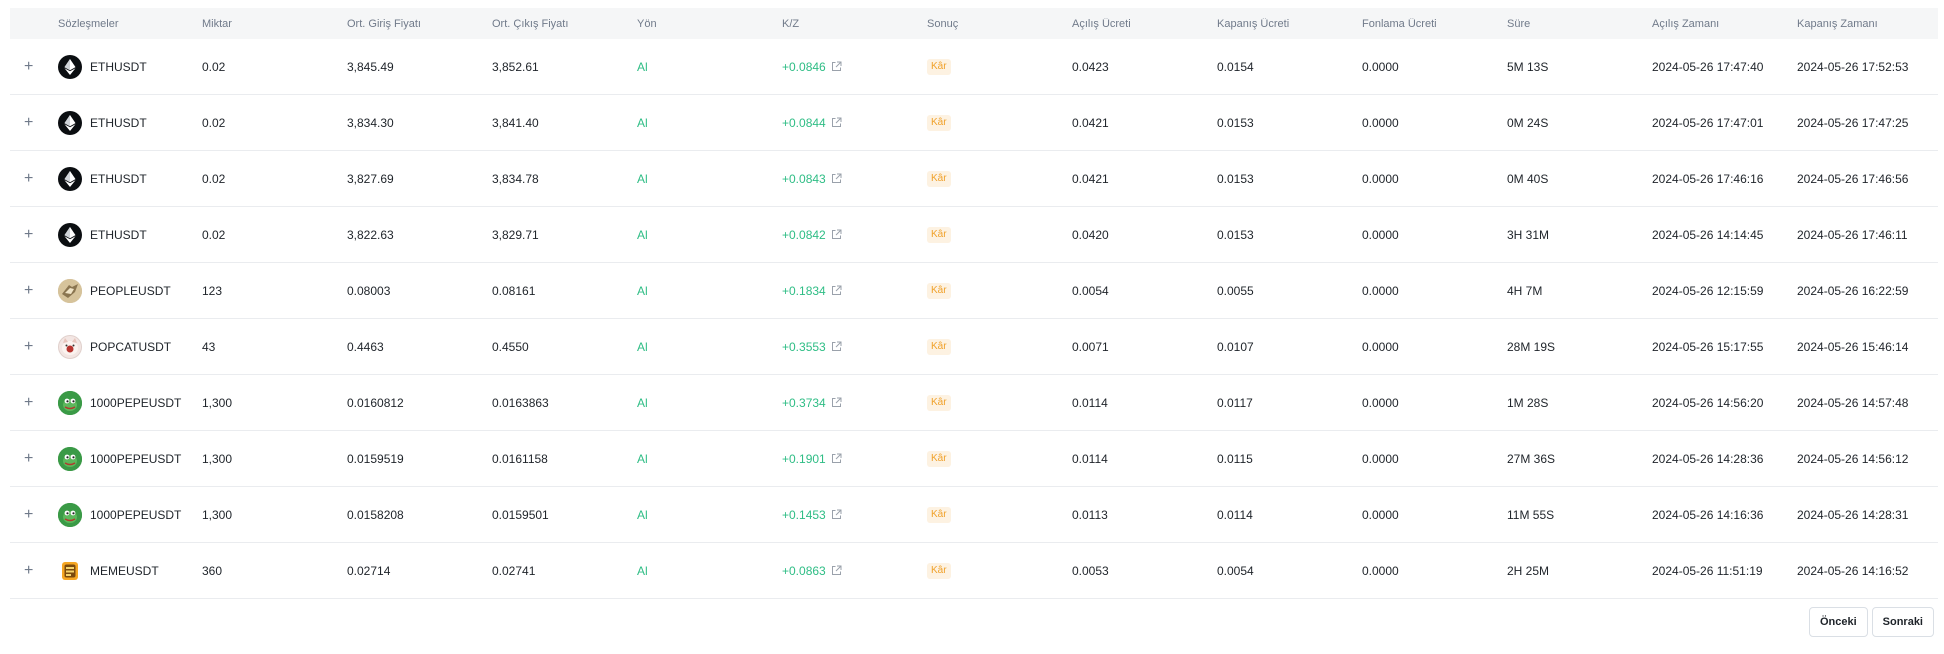  I want to click on close-time-cell: 2024-05-26 15:46:14, so click(1853, 346).